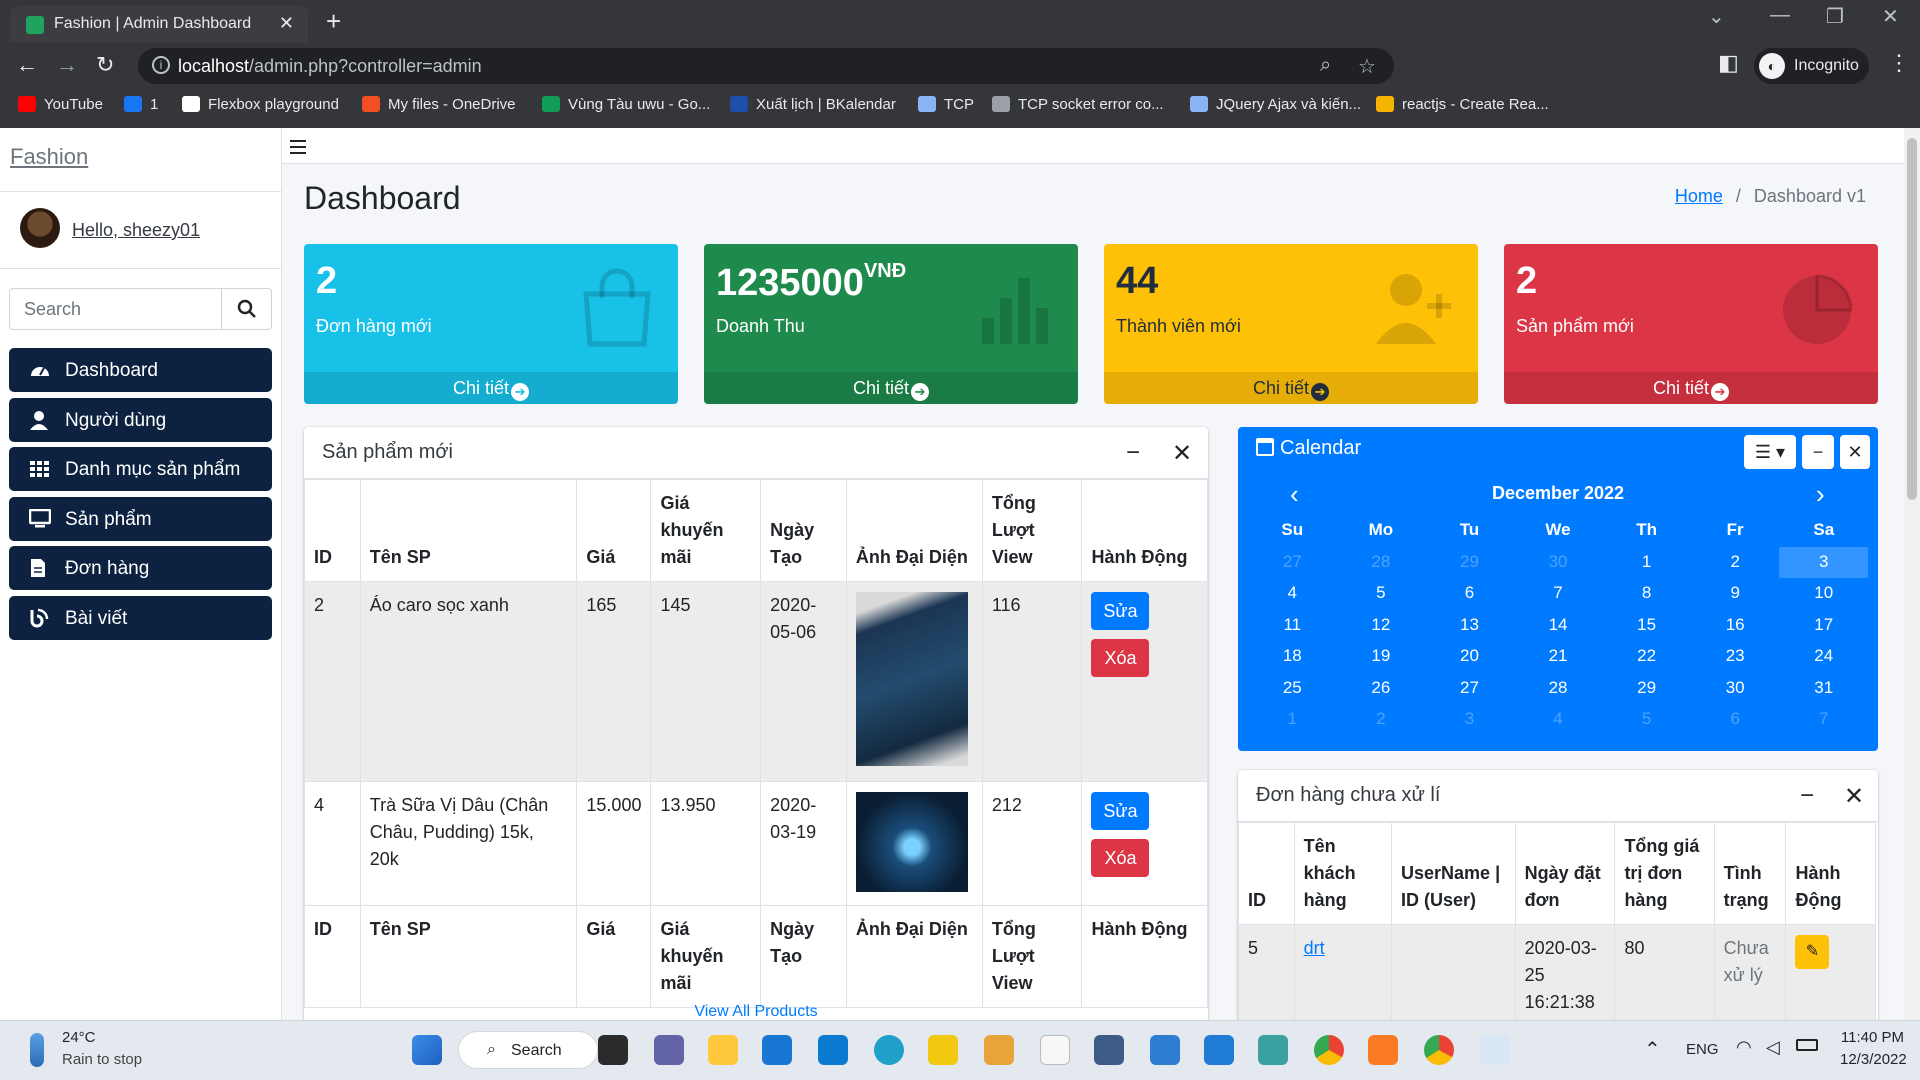  Describe the element at coordinates (1735, 657) in the screenshot. I see `calendar-day: 23` at that location.